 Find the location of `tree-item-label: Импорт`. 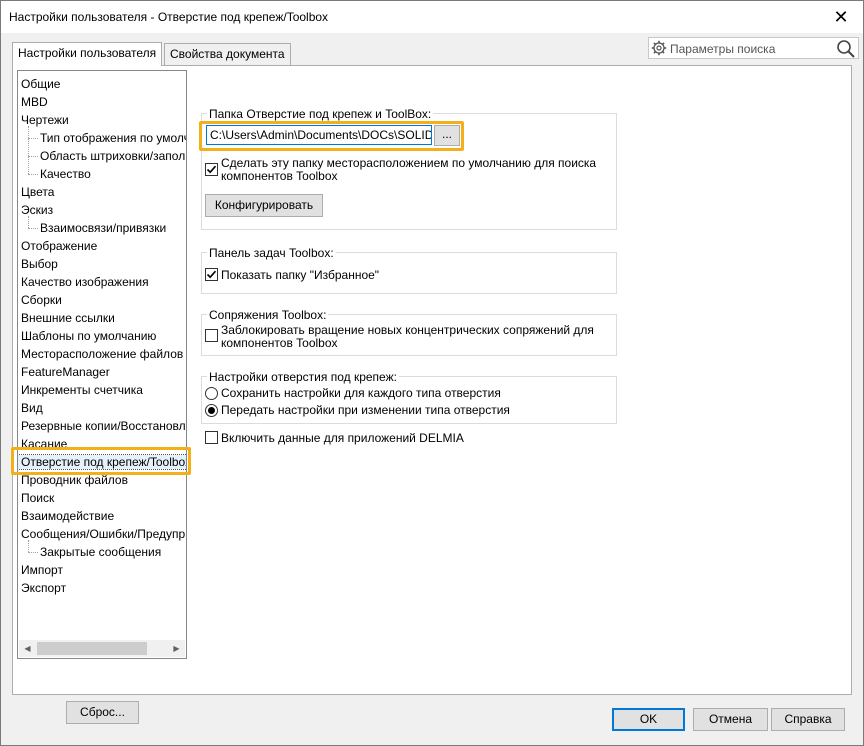

tree-item-label: Импорт is located at coordinates (42, 570).